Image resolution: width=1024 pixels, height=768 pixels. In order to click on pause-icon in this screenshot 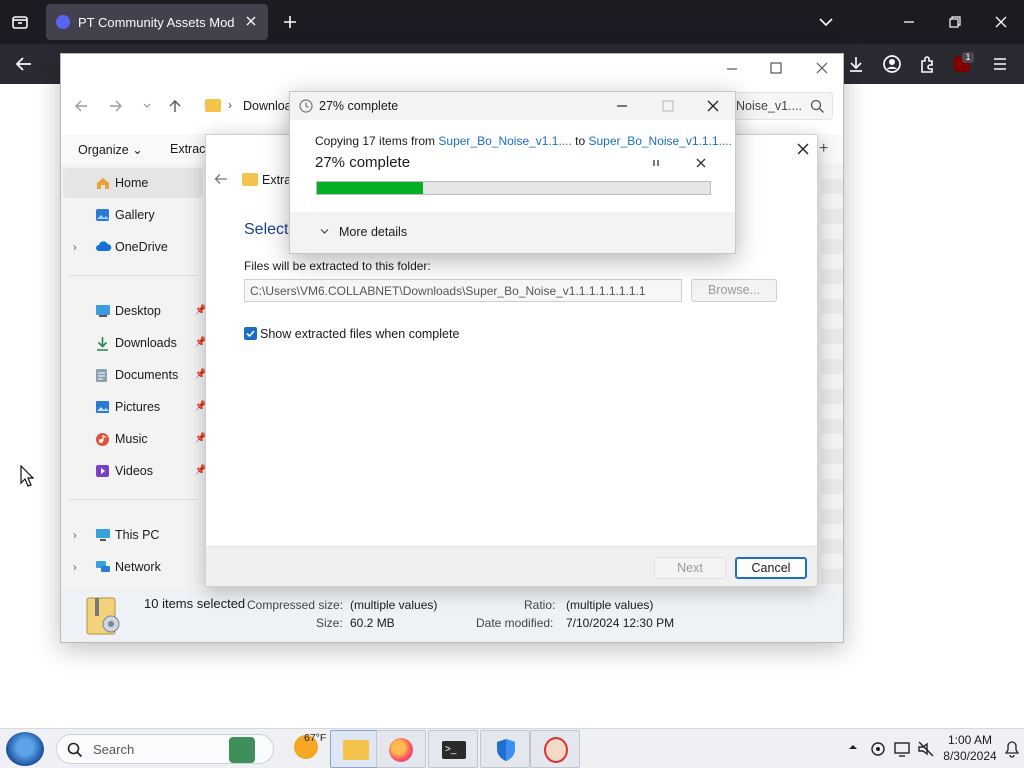, I will do `click(656, 163)`.